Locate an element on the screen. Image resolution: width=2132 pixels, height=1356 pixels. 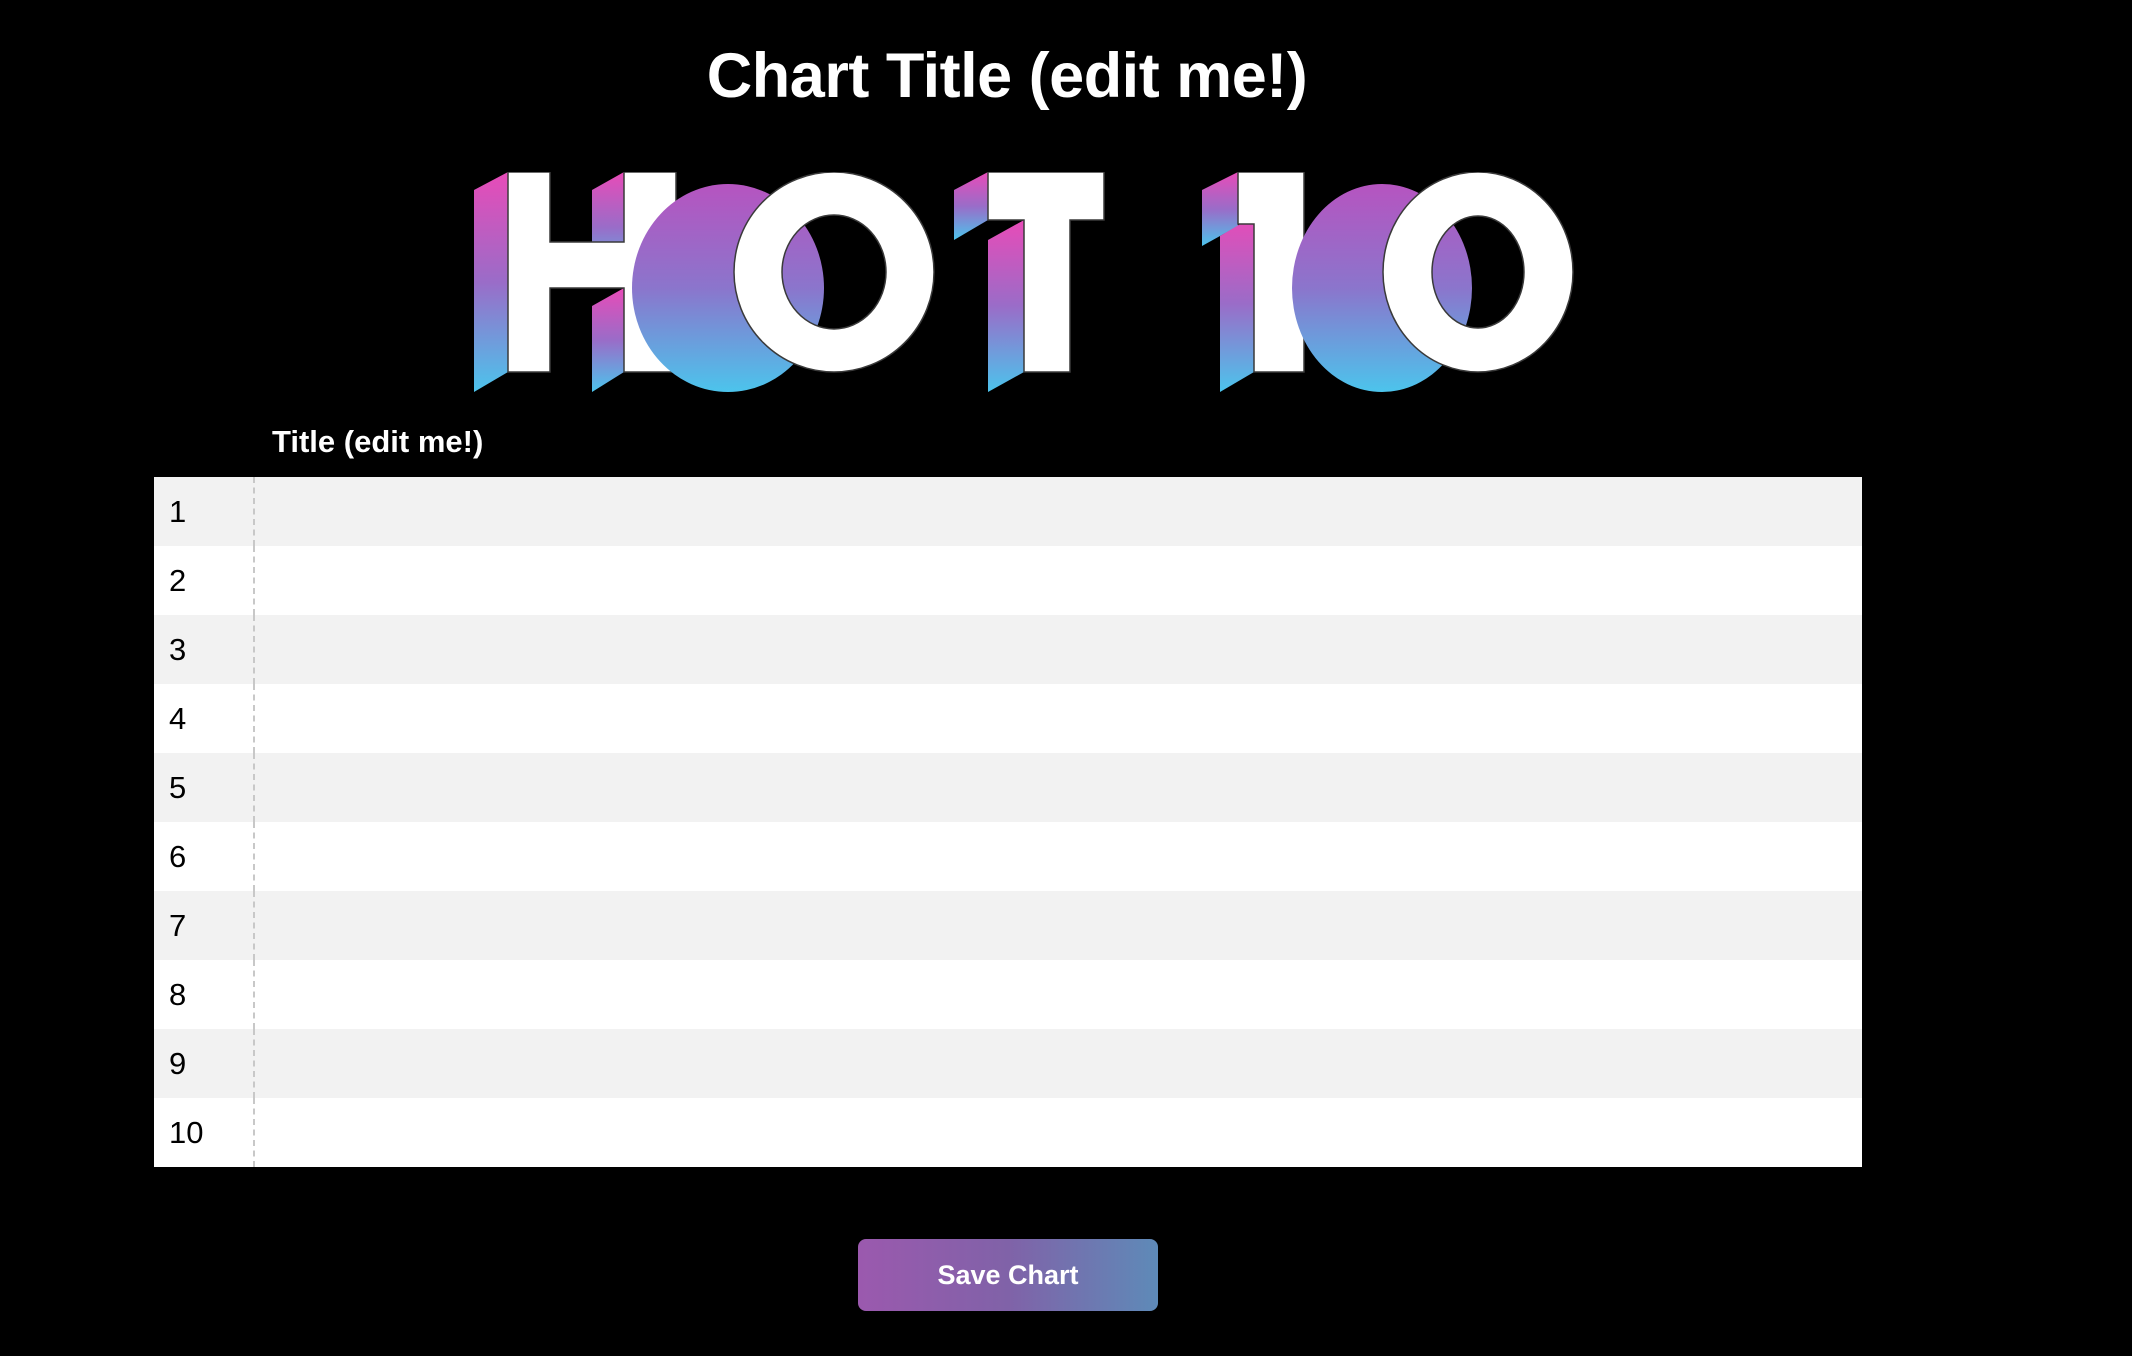
logo-letter-t is located at coordinates (1029, 281).